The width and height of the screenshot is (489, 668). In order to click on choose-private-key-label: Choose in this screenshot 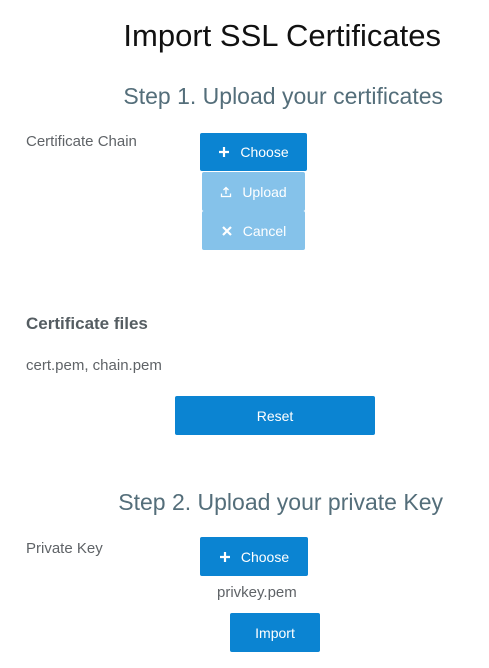, I will do `click(265, 556)`.